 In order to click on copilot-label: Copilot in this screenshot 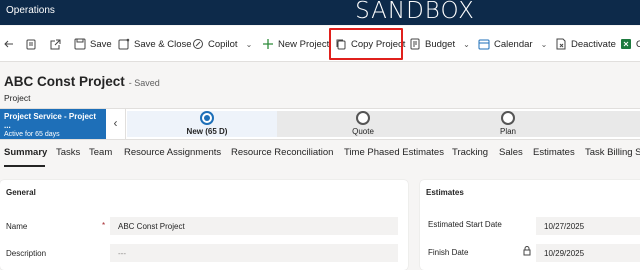, I will do `click(223, 44)`.